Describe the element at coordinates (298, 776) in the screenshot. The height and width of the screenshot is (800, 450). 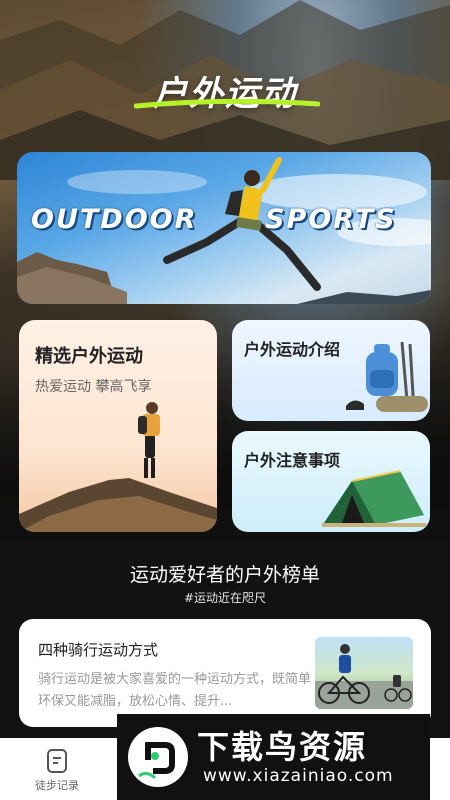
I see `watermark-url-text: www.xiazainiao.com` at that location.